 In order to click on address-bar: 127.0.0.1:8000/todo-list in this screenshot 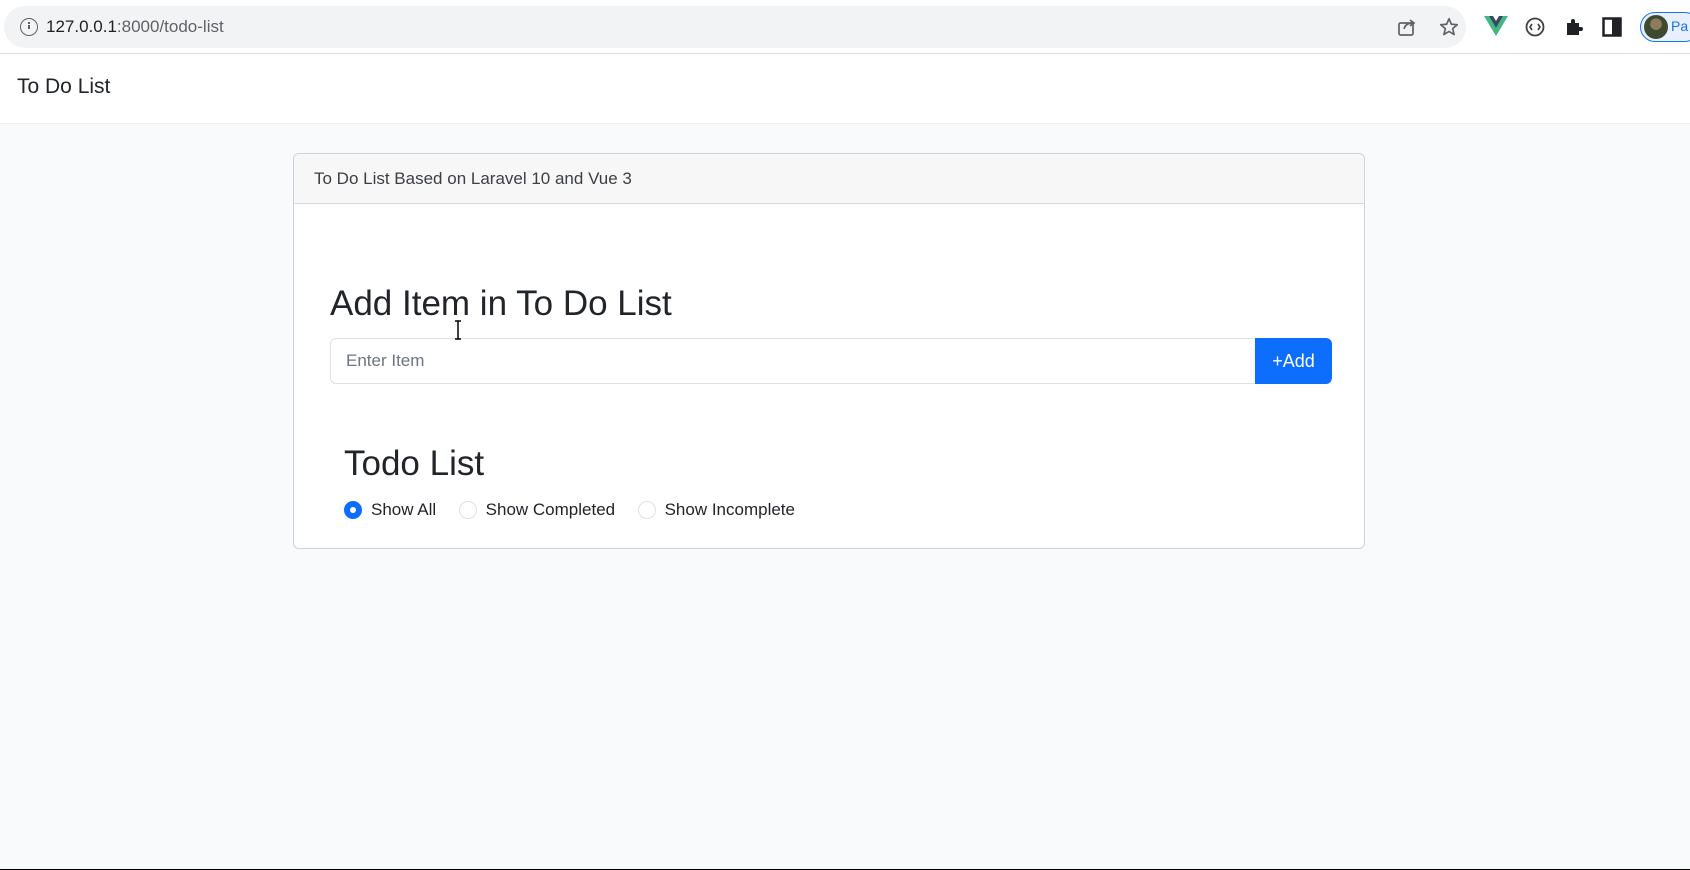, I will do `click(735, 27)`.